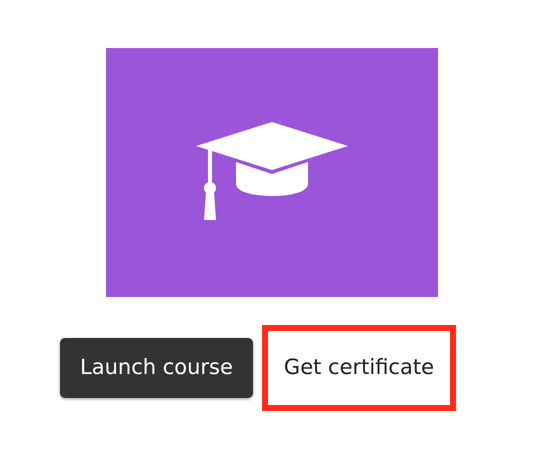  I want to click on graduation-cap-icon, so click(272, 172).